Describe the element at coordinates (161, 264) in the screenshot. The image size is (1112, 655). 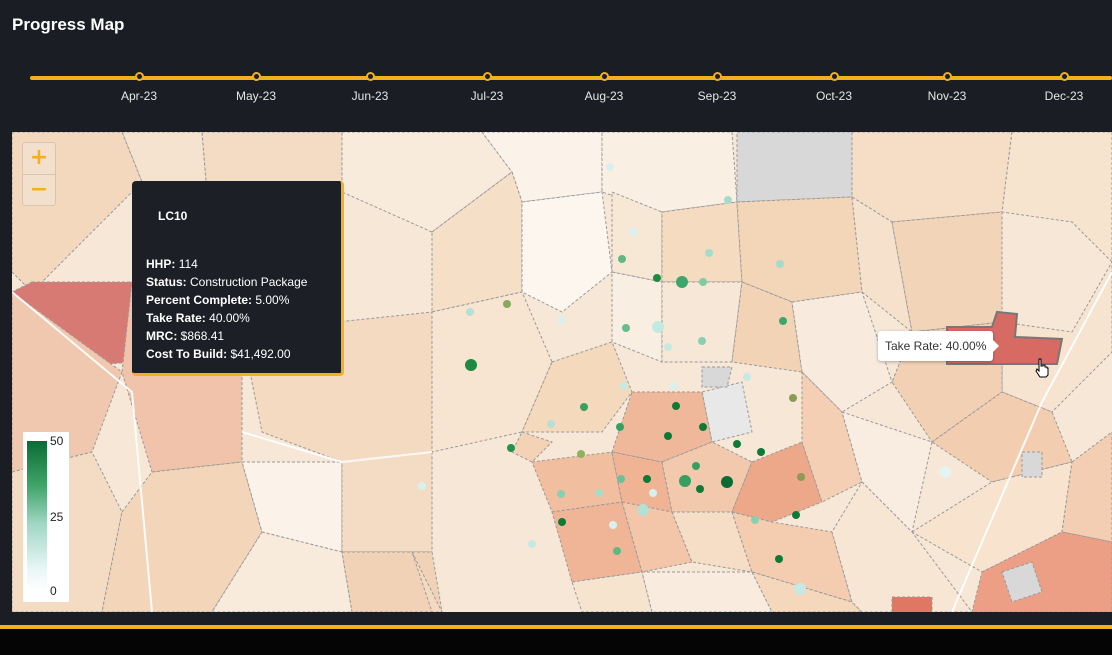
I see `hhp-label: HHP:` at that location.